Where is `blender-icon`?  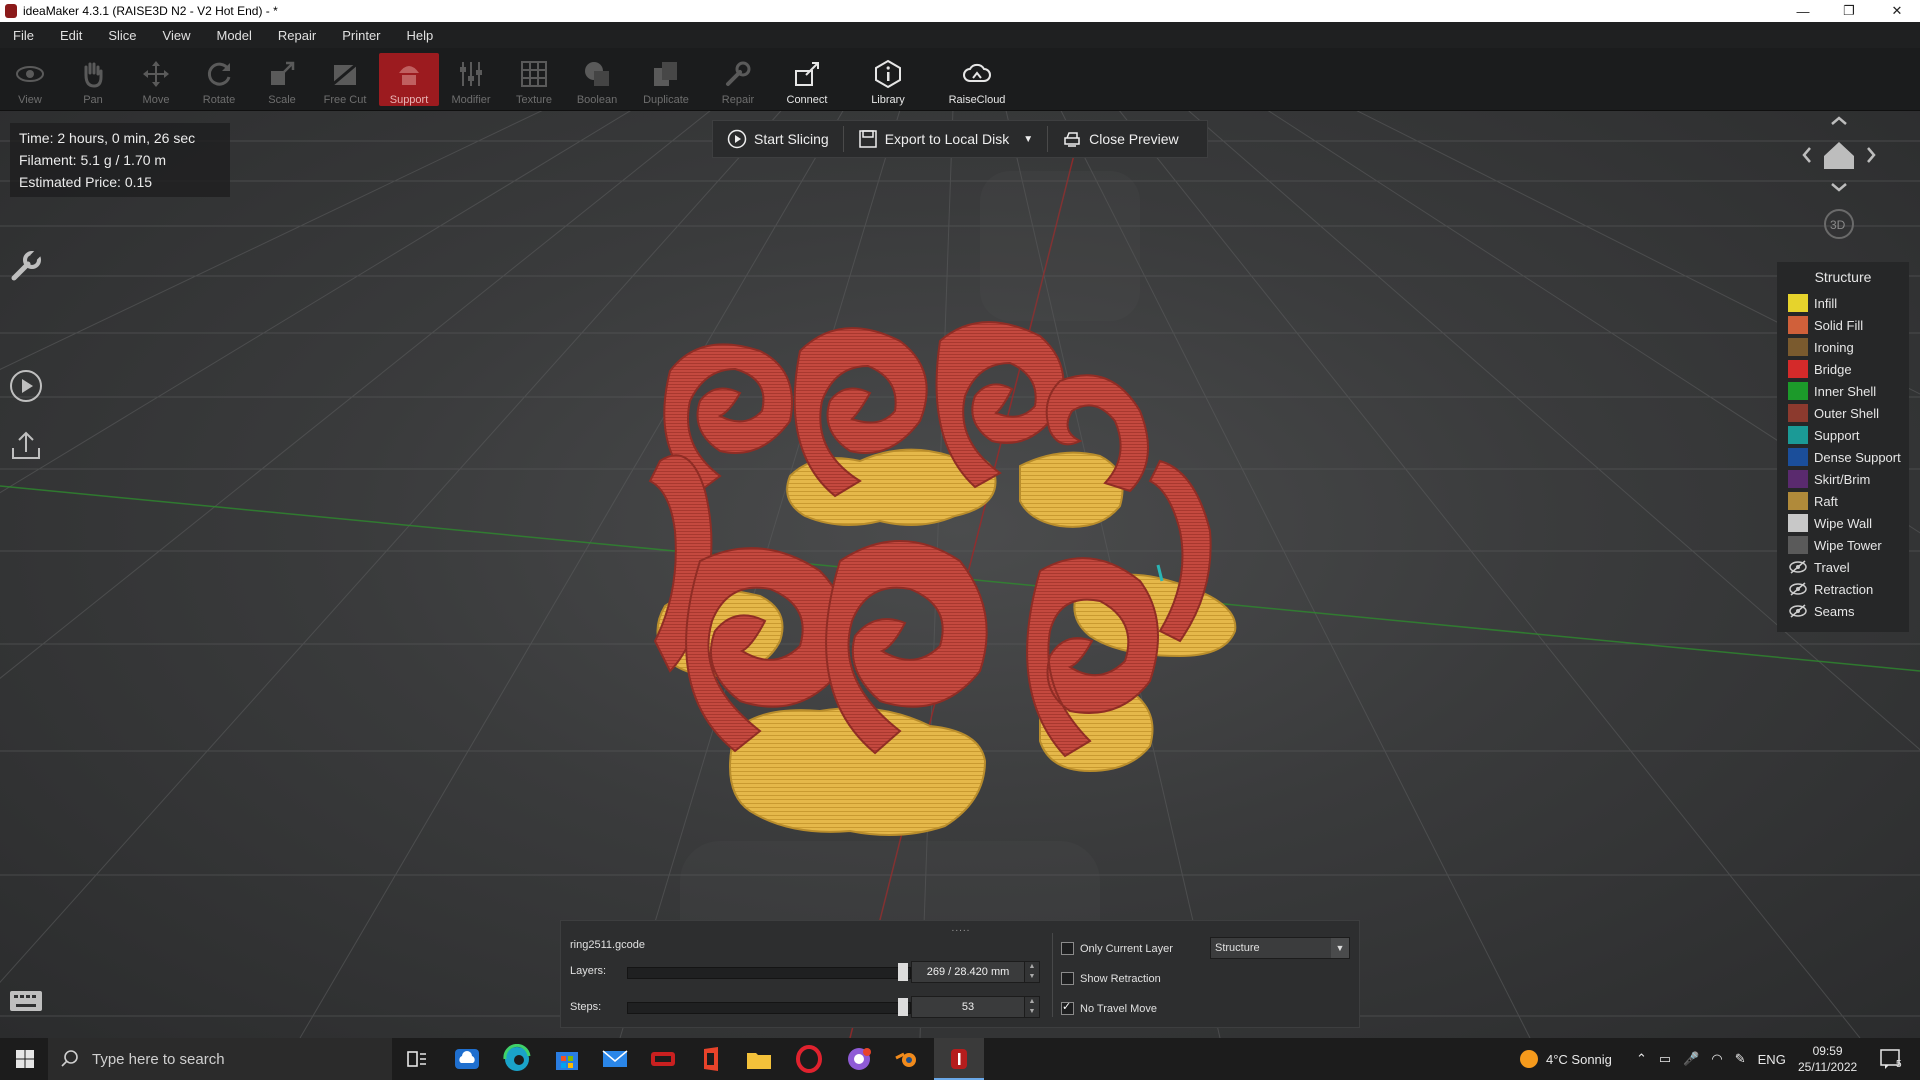 blender-icon is located at coordinates (907, 1059).